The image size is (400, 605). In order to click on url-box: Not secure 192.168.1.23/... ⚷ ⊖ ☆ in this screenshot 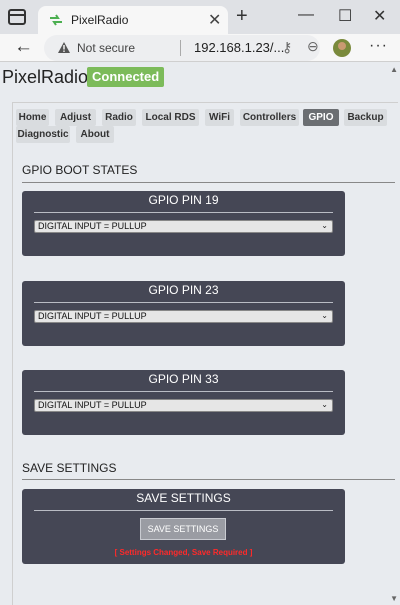, I will do `click(196, 48)`.